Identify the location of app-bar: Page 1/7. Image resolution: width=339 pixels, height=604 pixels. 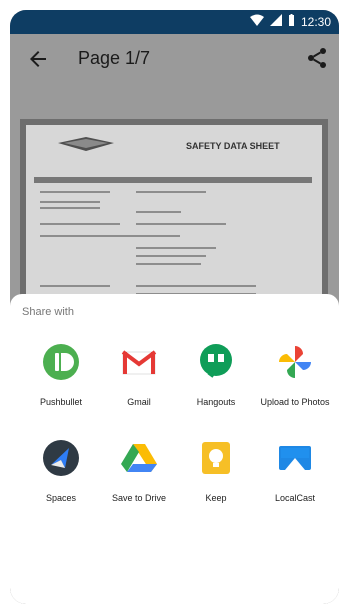
(174, 59).